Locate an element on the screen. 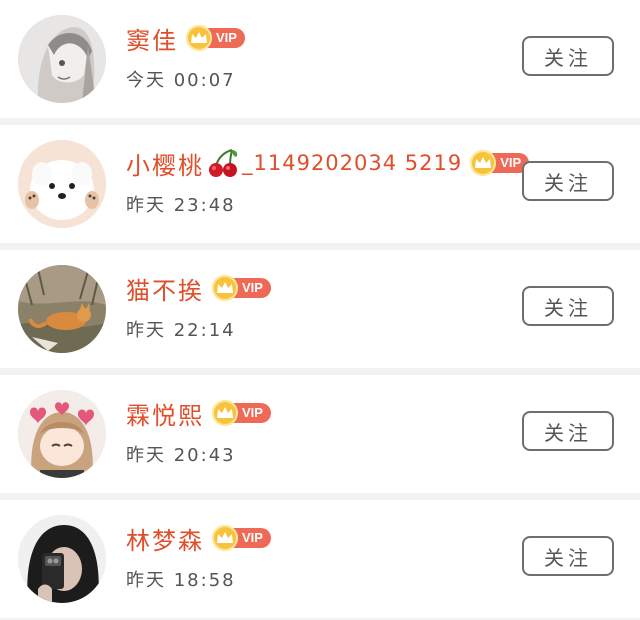 The image size is (640, 620). user-name: 林梦森 is located at coordinates (165, 538).